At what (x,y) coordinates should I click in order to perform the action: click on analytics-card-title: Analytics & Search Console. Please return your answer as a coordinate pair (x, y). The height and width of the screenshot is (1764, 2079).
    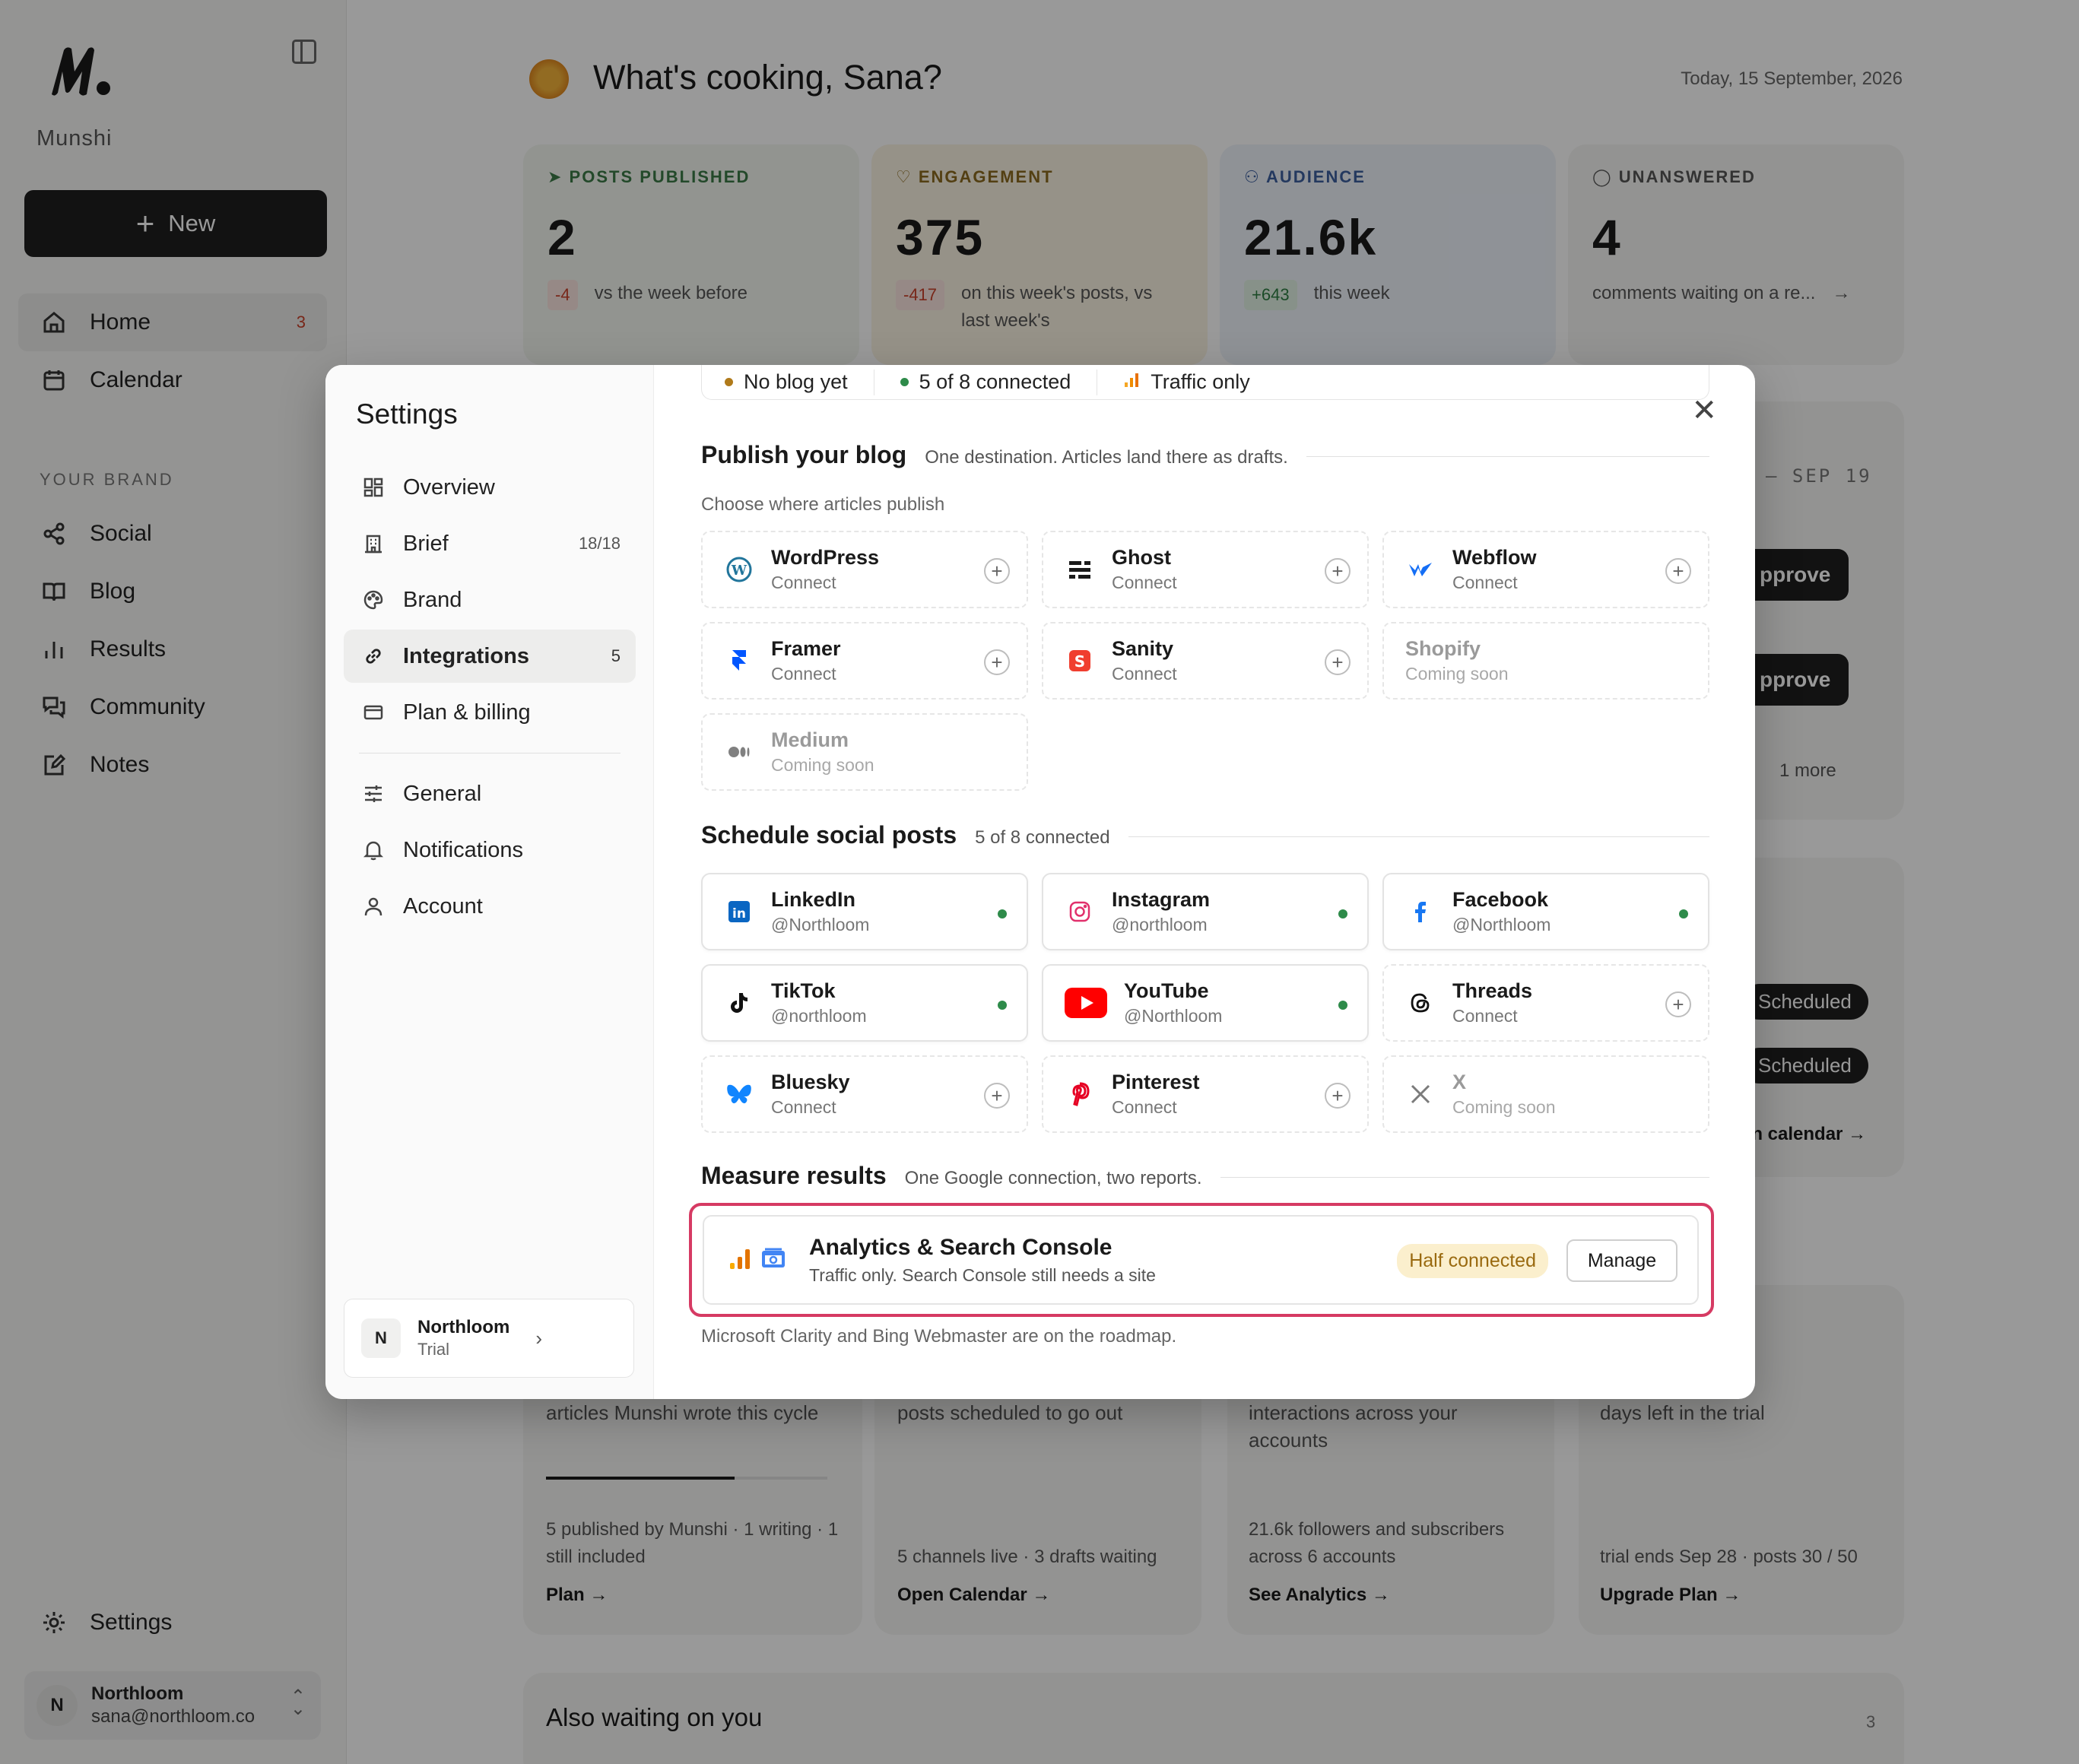
    Looking at the image, I should click on (961, 1247).